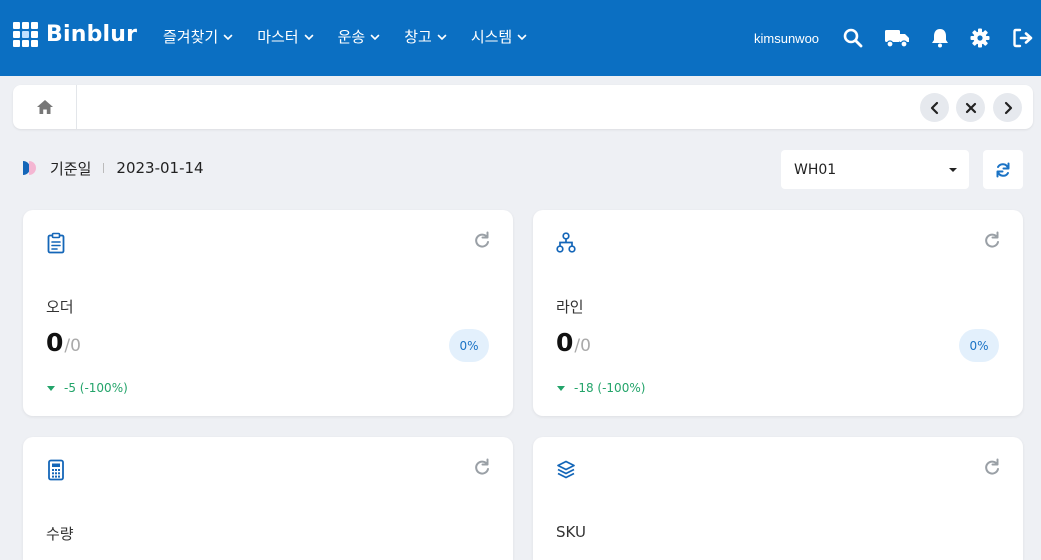 This screenshot has height=560, width=1041. I want to click on tab-prev-button, so click(934, 107).